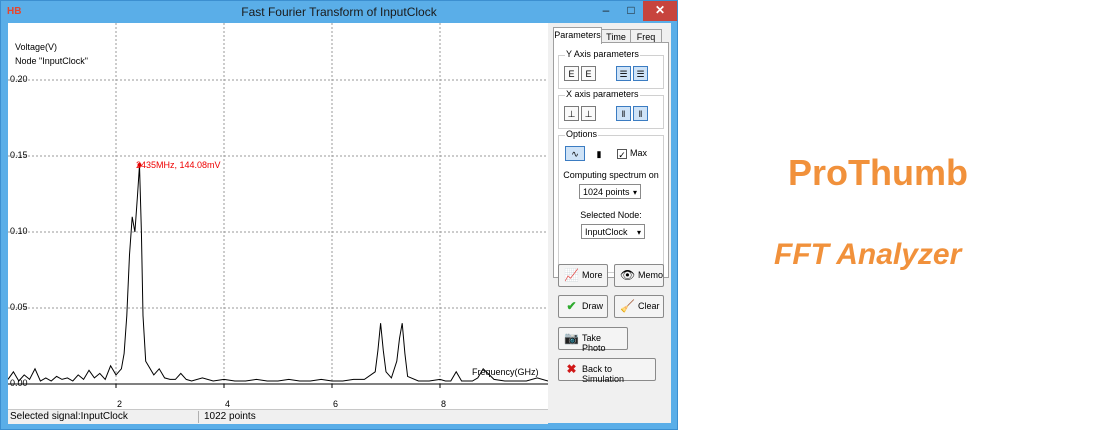  I want to click on y-axis-label: Voltage(V), so click(36, 47).